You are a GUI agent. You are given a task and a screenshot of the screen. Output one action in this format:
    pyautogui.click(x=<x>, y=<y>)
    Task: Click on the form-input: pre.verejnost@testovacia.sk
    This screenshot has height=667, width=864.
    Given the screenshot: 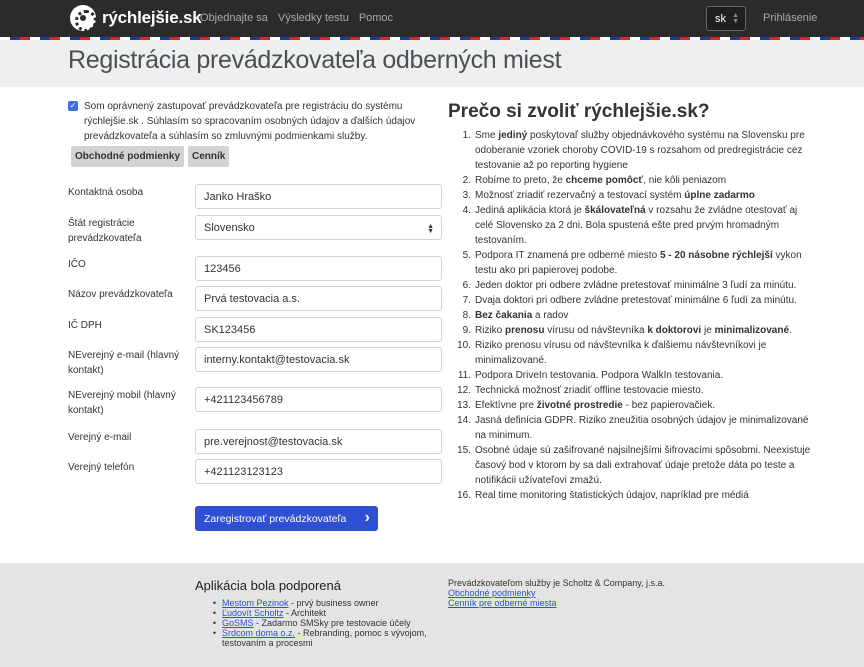 What is the action you would take?
    pyautogui.click(x=318, y=441)
    